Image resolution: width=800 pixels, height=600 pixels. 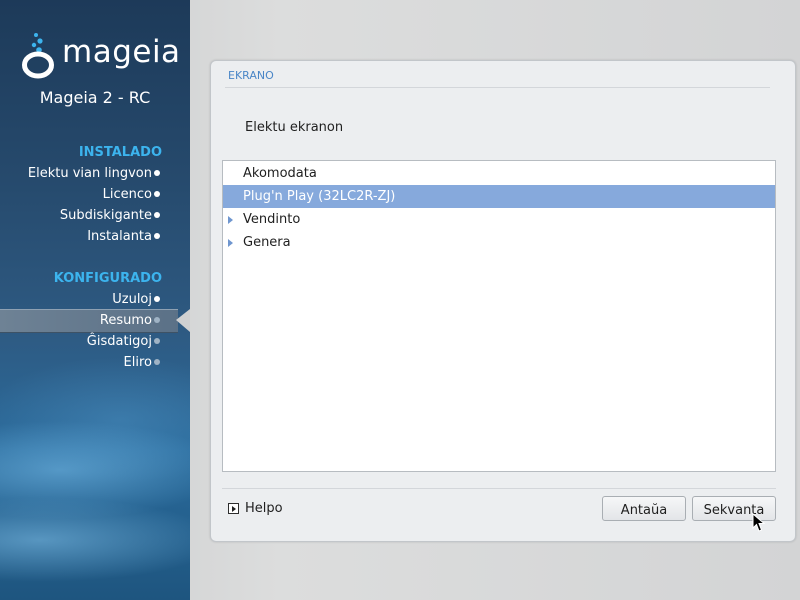 I want to click on step-partitioning: Subdiskigante, so click(x=105, y=215).